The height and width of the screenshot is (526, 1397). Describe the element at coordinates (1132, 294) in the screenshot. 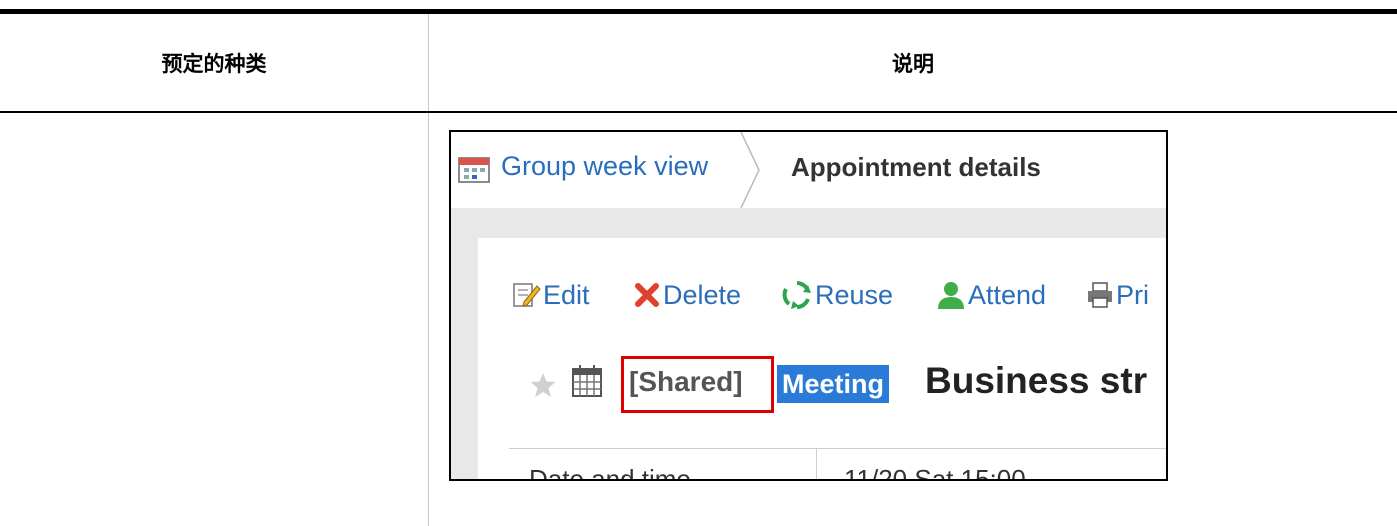

I see `print-label: Pri` at that location.